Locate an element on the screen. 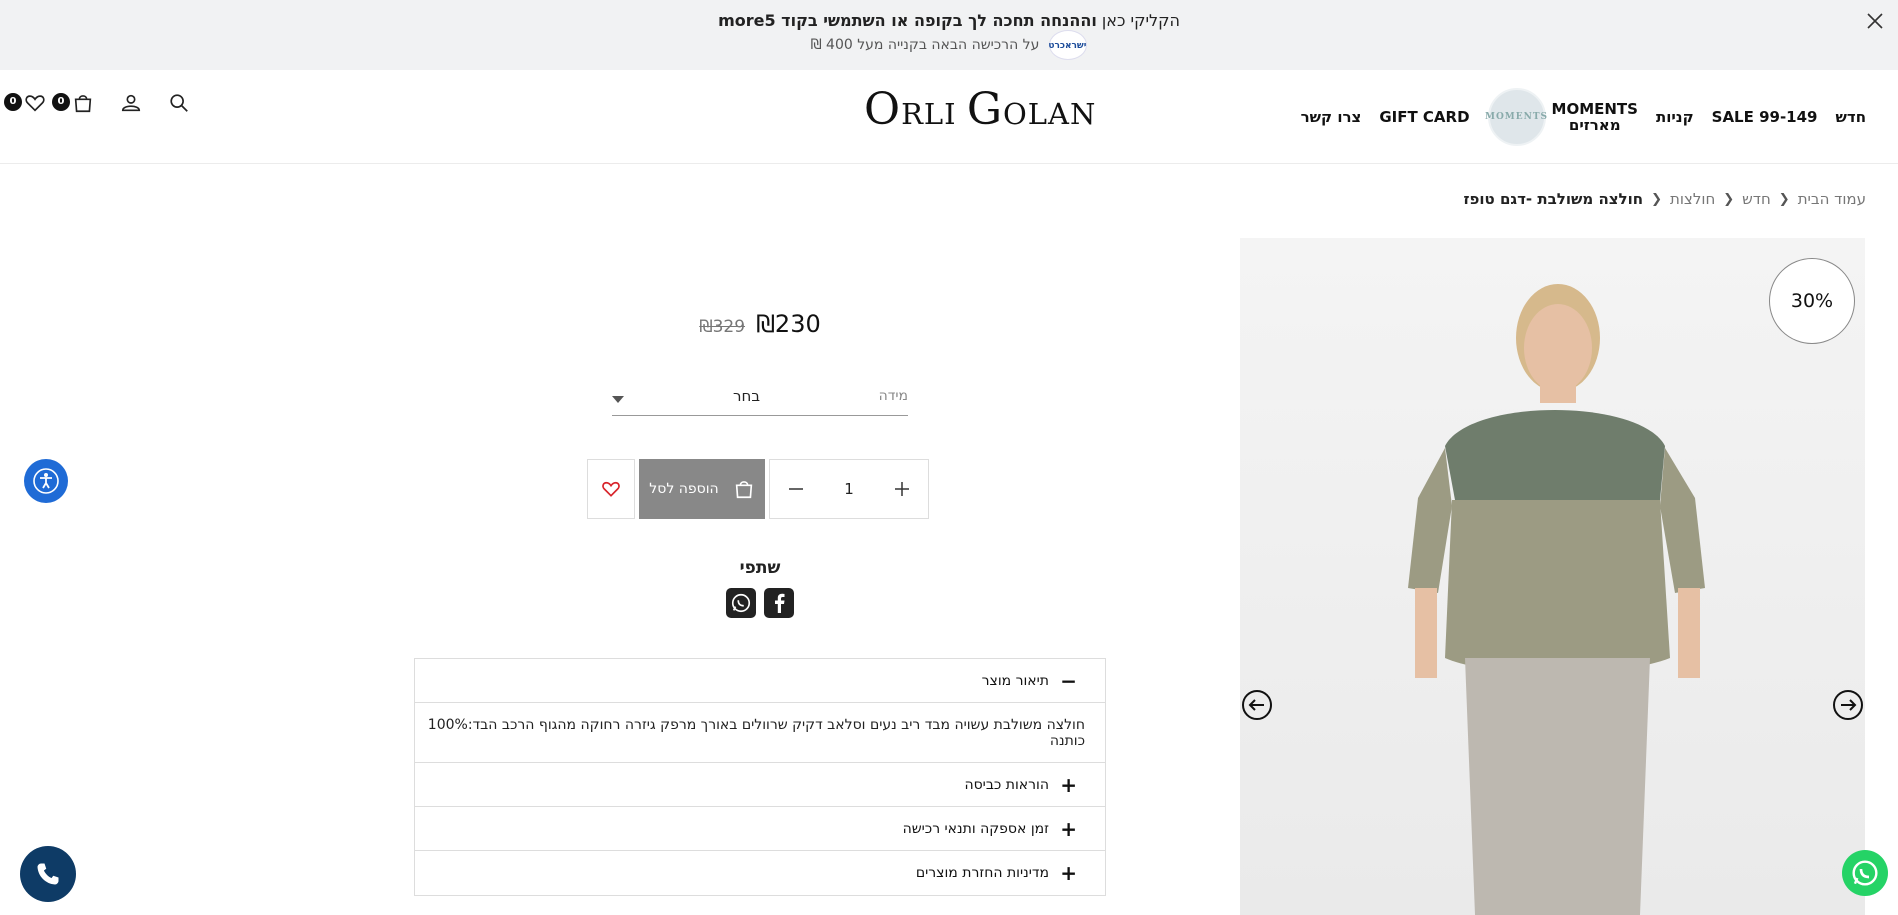  user-icon is located at coordinates (131, 103).